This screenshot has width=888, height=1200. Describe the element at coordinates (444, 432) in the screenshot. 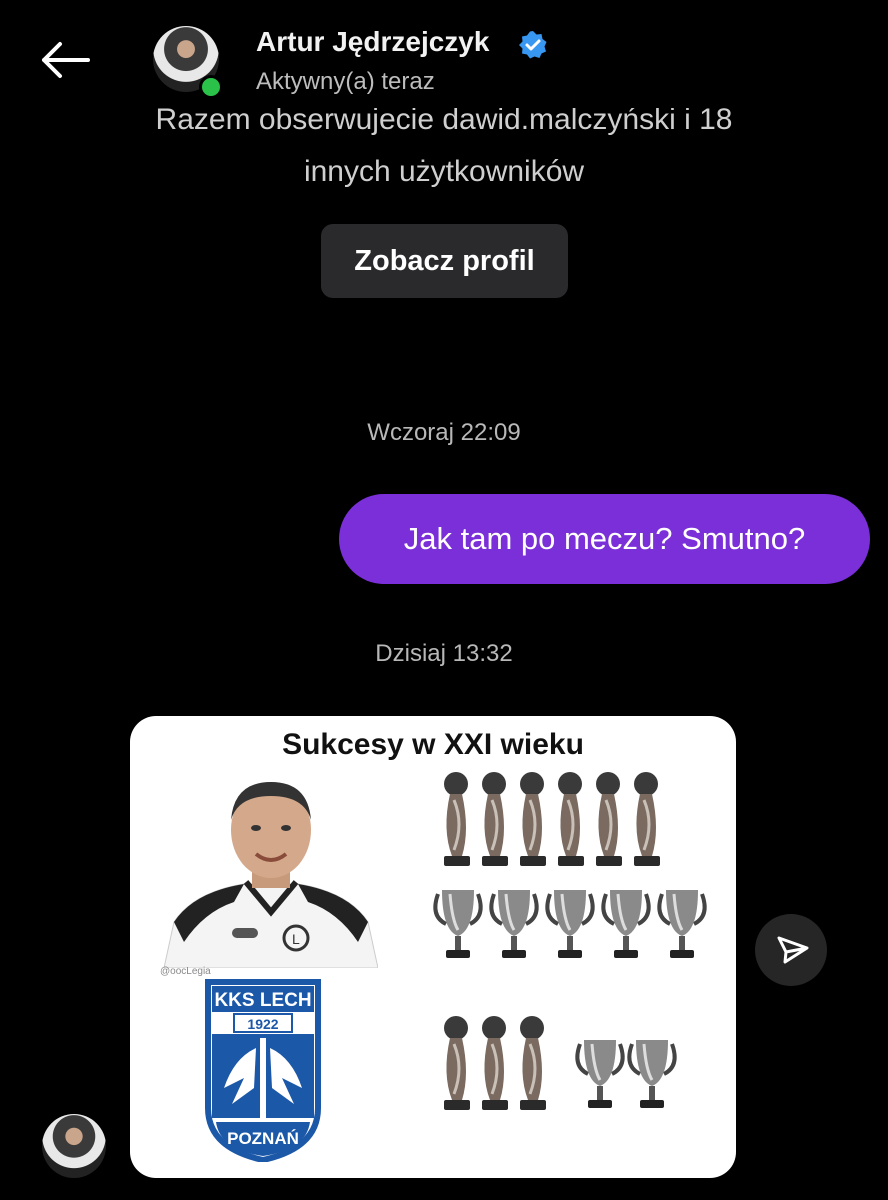

I see `message-timestamp: Wczoraj 22:09` at that location.